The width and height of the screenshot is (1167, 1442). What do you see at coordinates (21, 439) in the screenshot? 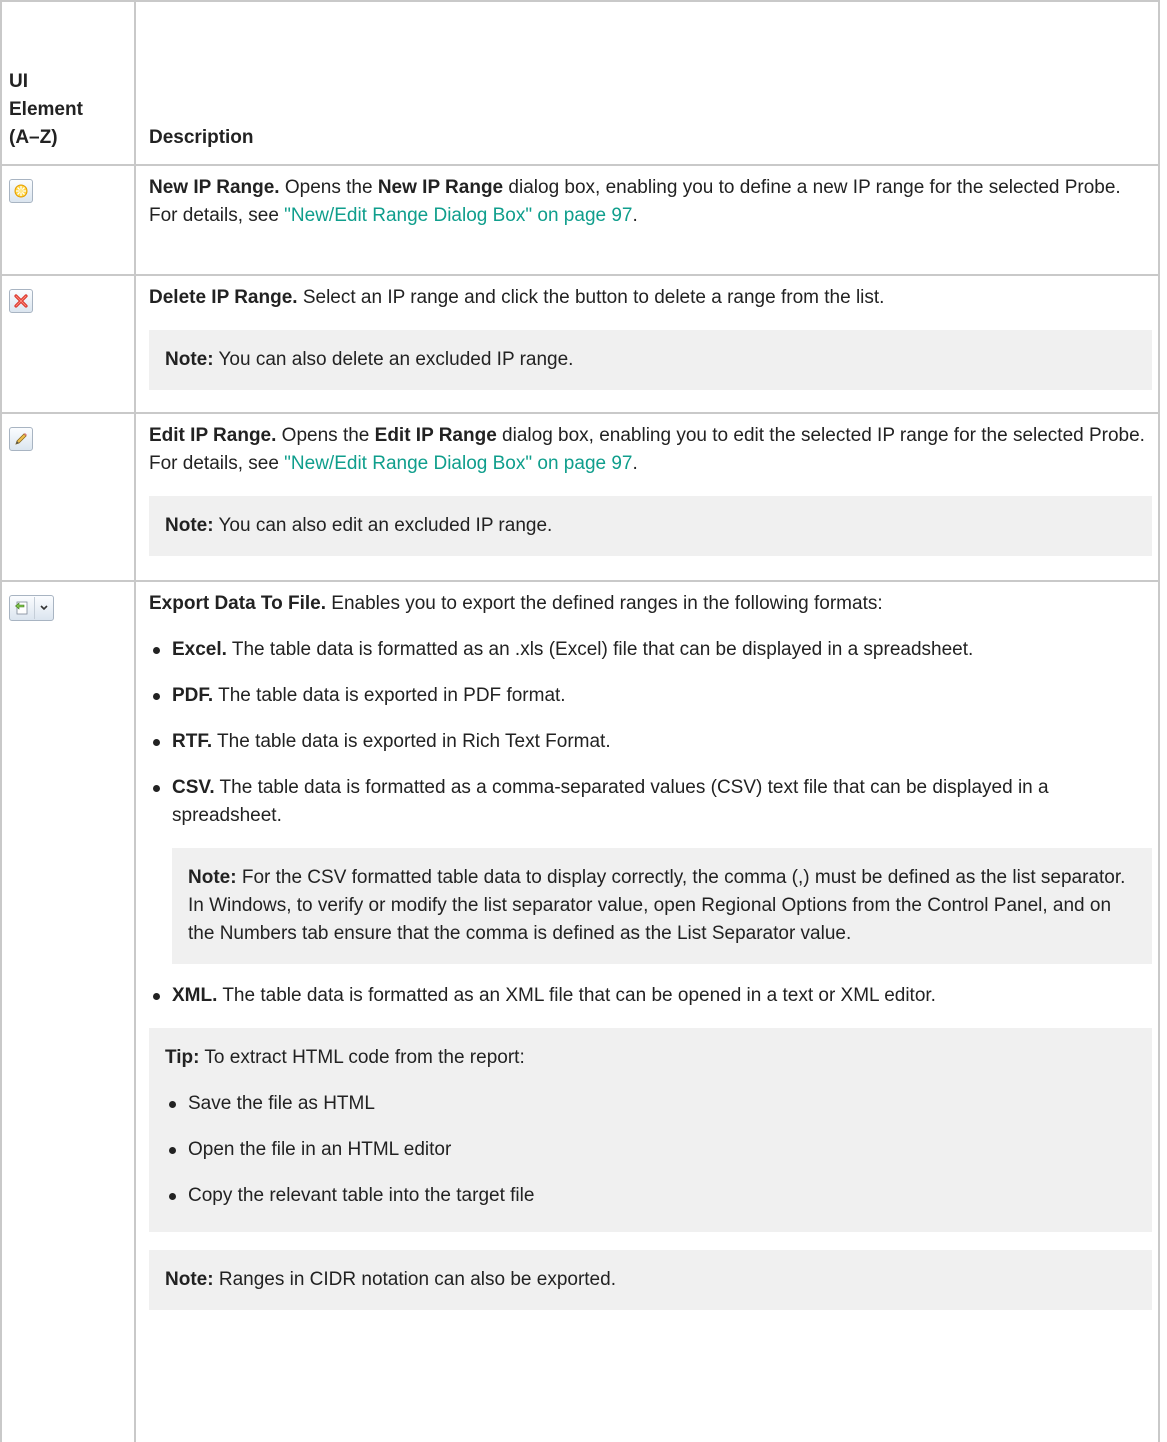
I see `pencil-edit-icon` at bounding box center [21, 439].